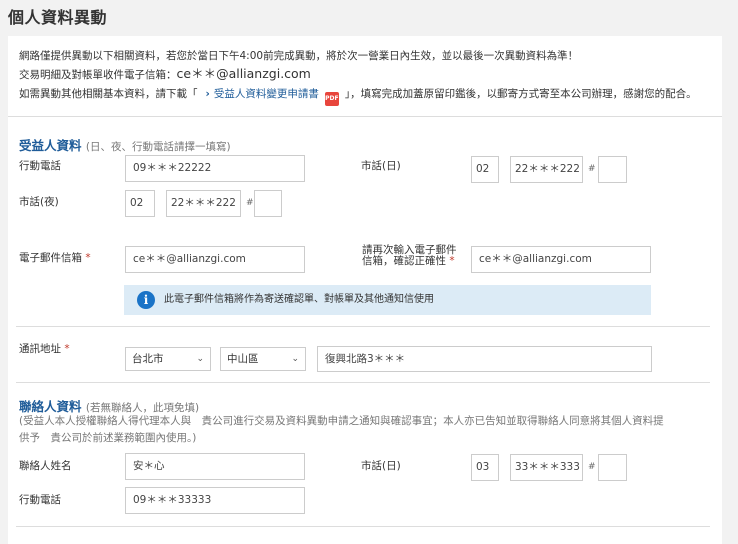 The height and width of the screenshot is (544, 738). I want to click on contact-day-area-input: 03, so click(485, 467).